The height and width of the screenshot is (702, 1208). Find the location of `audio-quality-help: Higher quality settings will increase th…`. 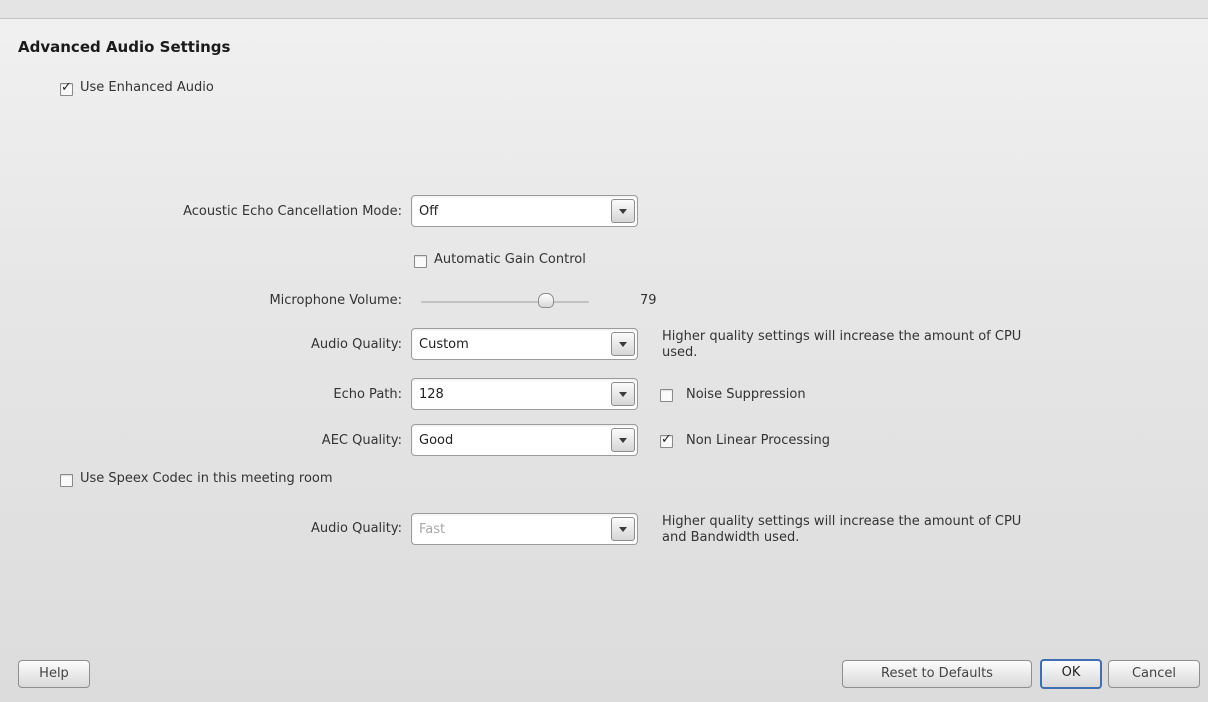

audio-quality-help: Higher quality settings will increase th… is located at coordinates (841, 345).